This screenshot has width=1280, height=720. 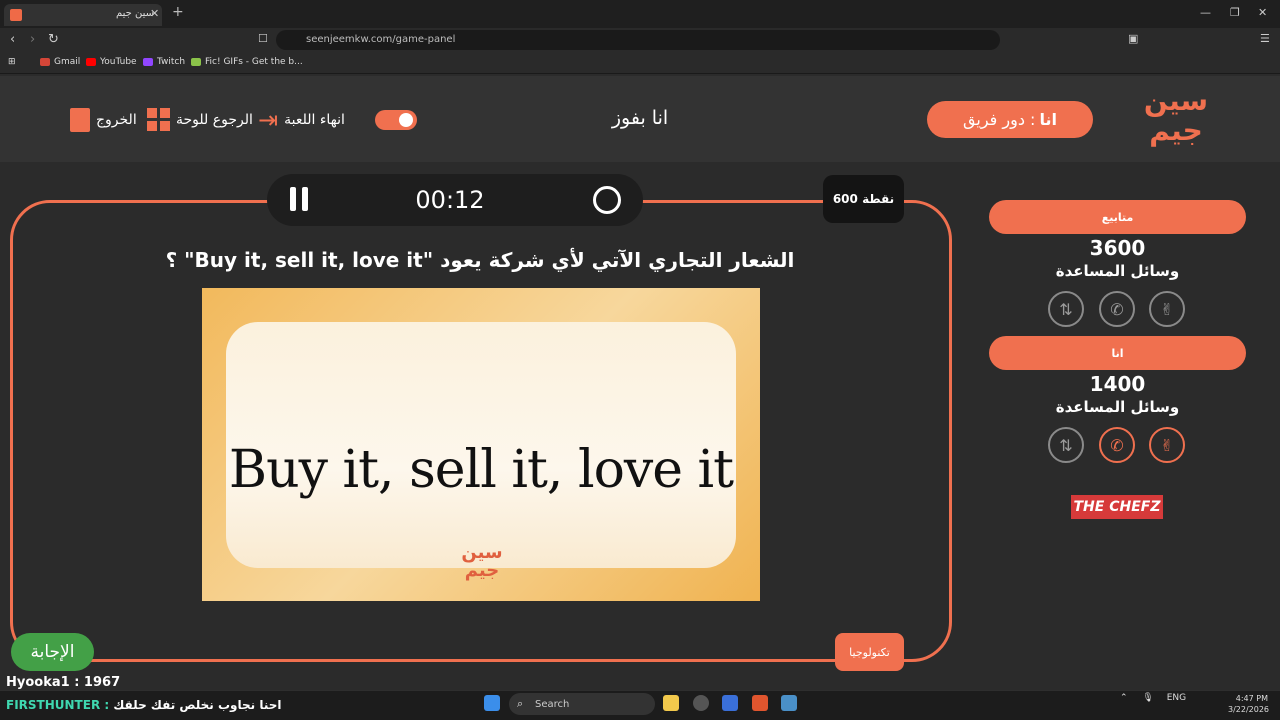 I want to click on start-icon, so click(x=492, y=703).